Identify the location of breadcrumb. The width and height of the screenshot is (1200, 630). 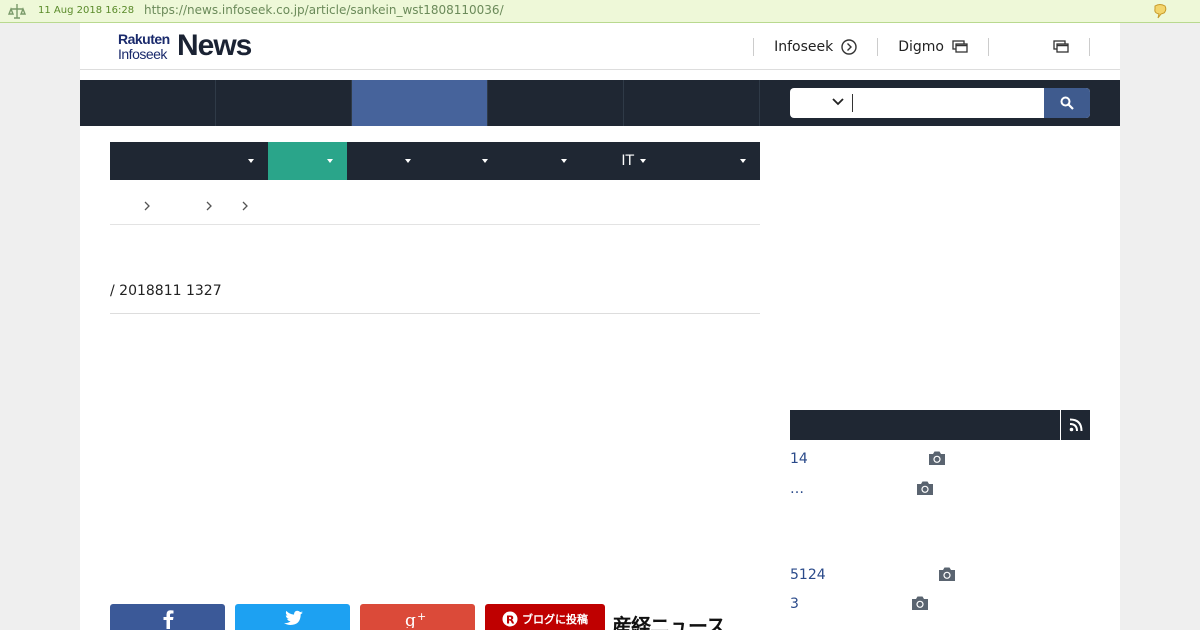
(435, 207).